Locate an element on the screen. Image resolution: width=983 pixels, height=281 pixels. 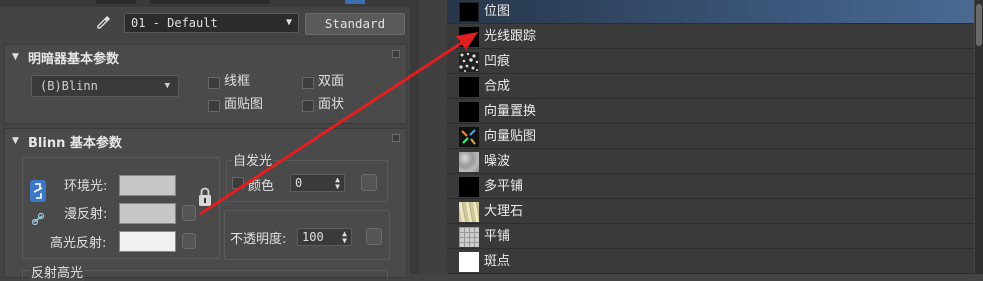
toolbar-active-icon is located at coordinates (355, 2).